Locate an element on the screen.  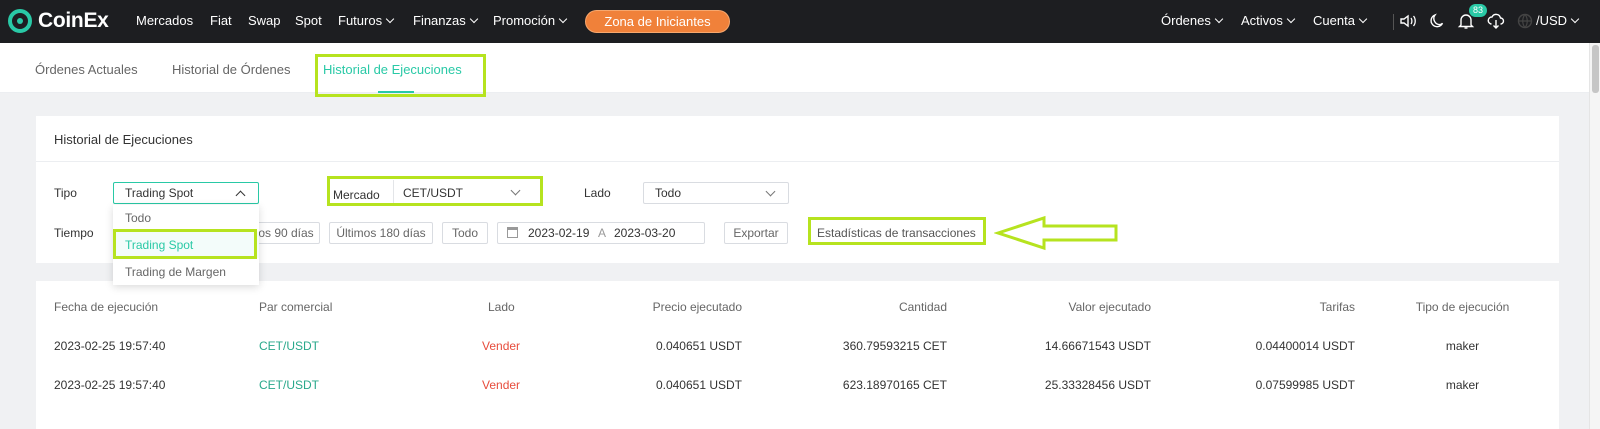
nav-label: Mercados is located at coordinates (165, 20).